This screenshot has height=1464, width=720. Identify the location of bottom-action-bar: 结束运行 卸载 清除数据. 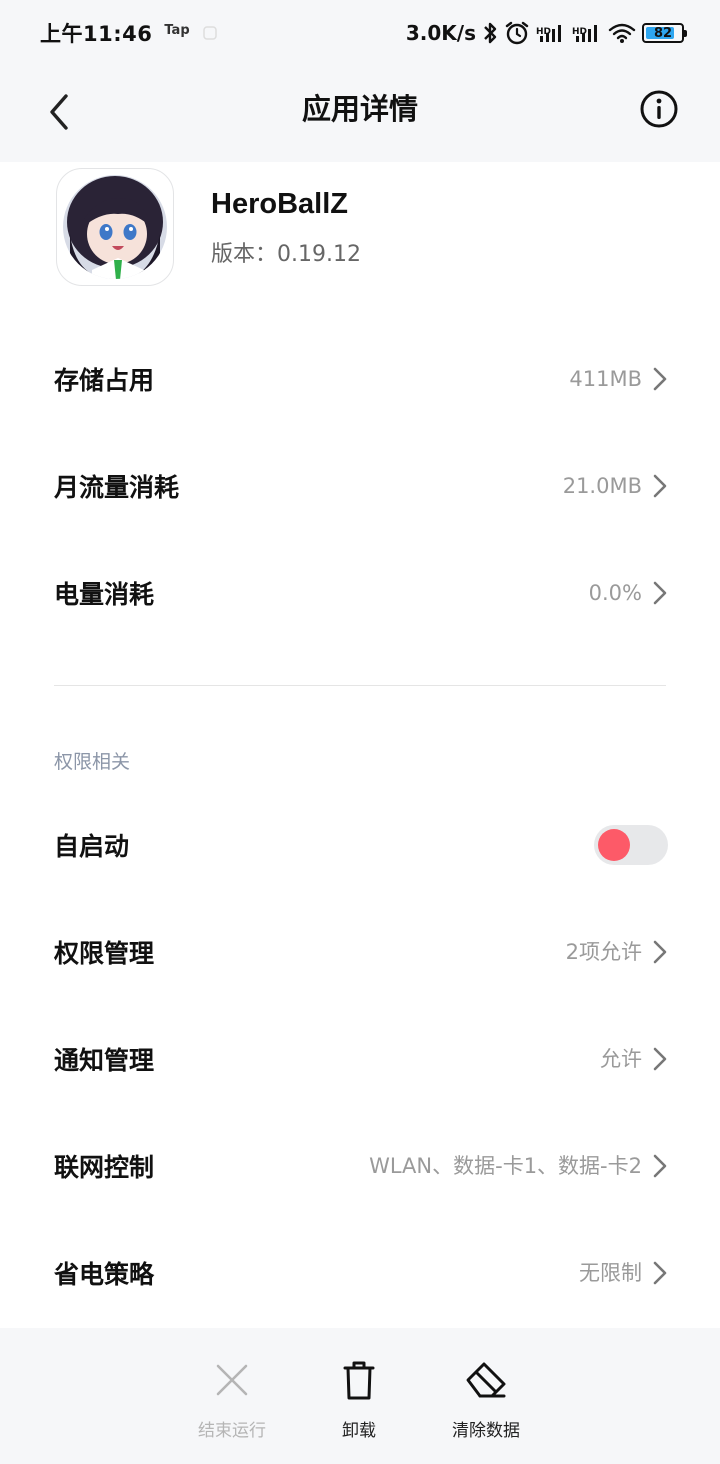
(360, 1396).